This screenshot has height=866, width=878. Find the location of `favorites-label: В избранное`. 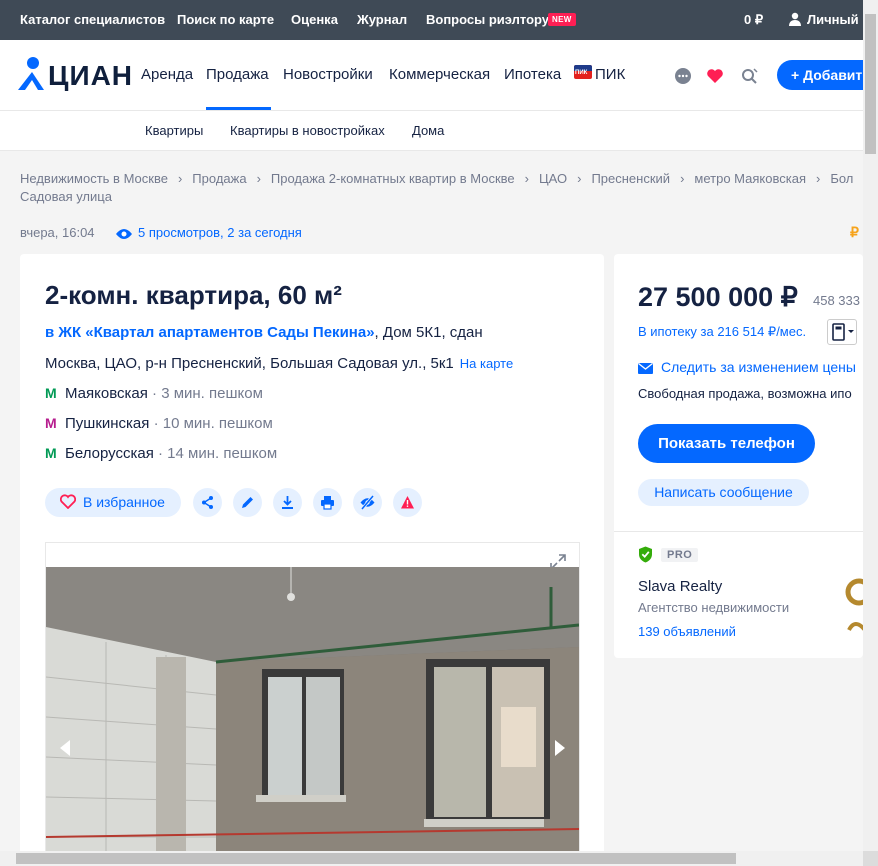

favorites-label: В избранное is located at coordinates (124, 502).